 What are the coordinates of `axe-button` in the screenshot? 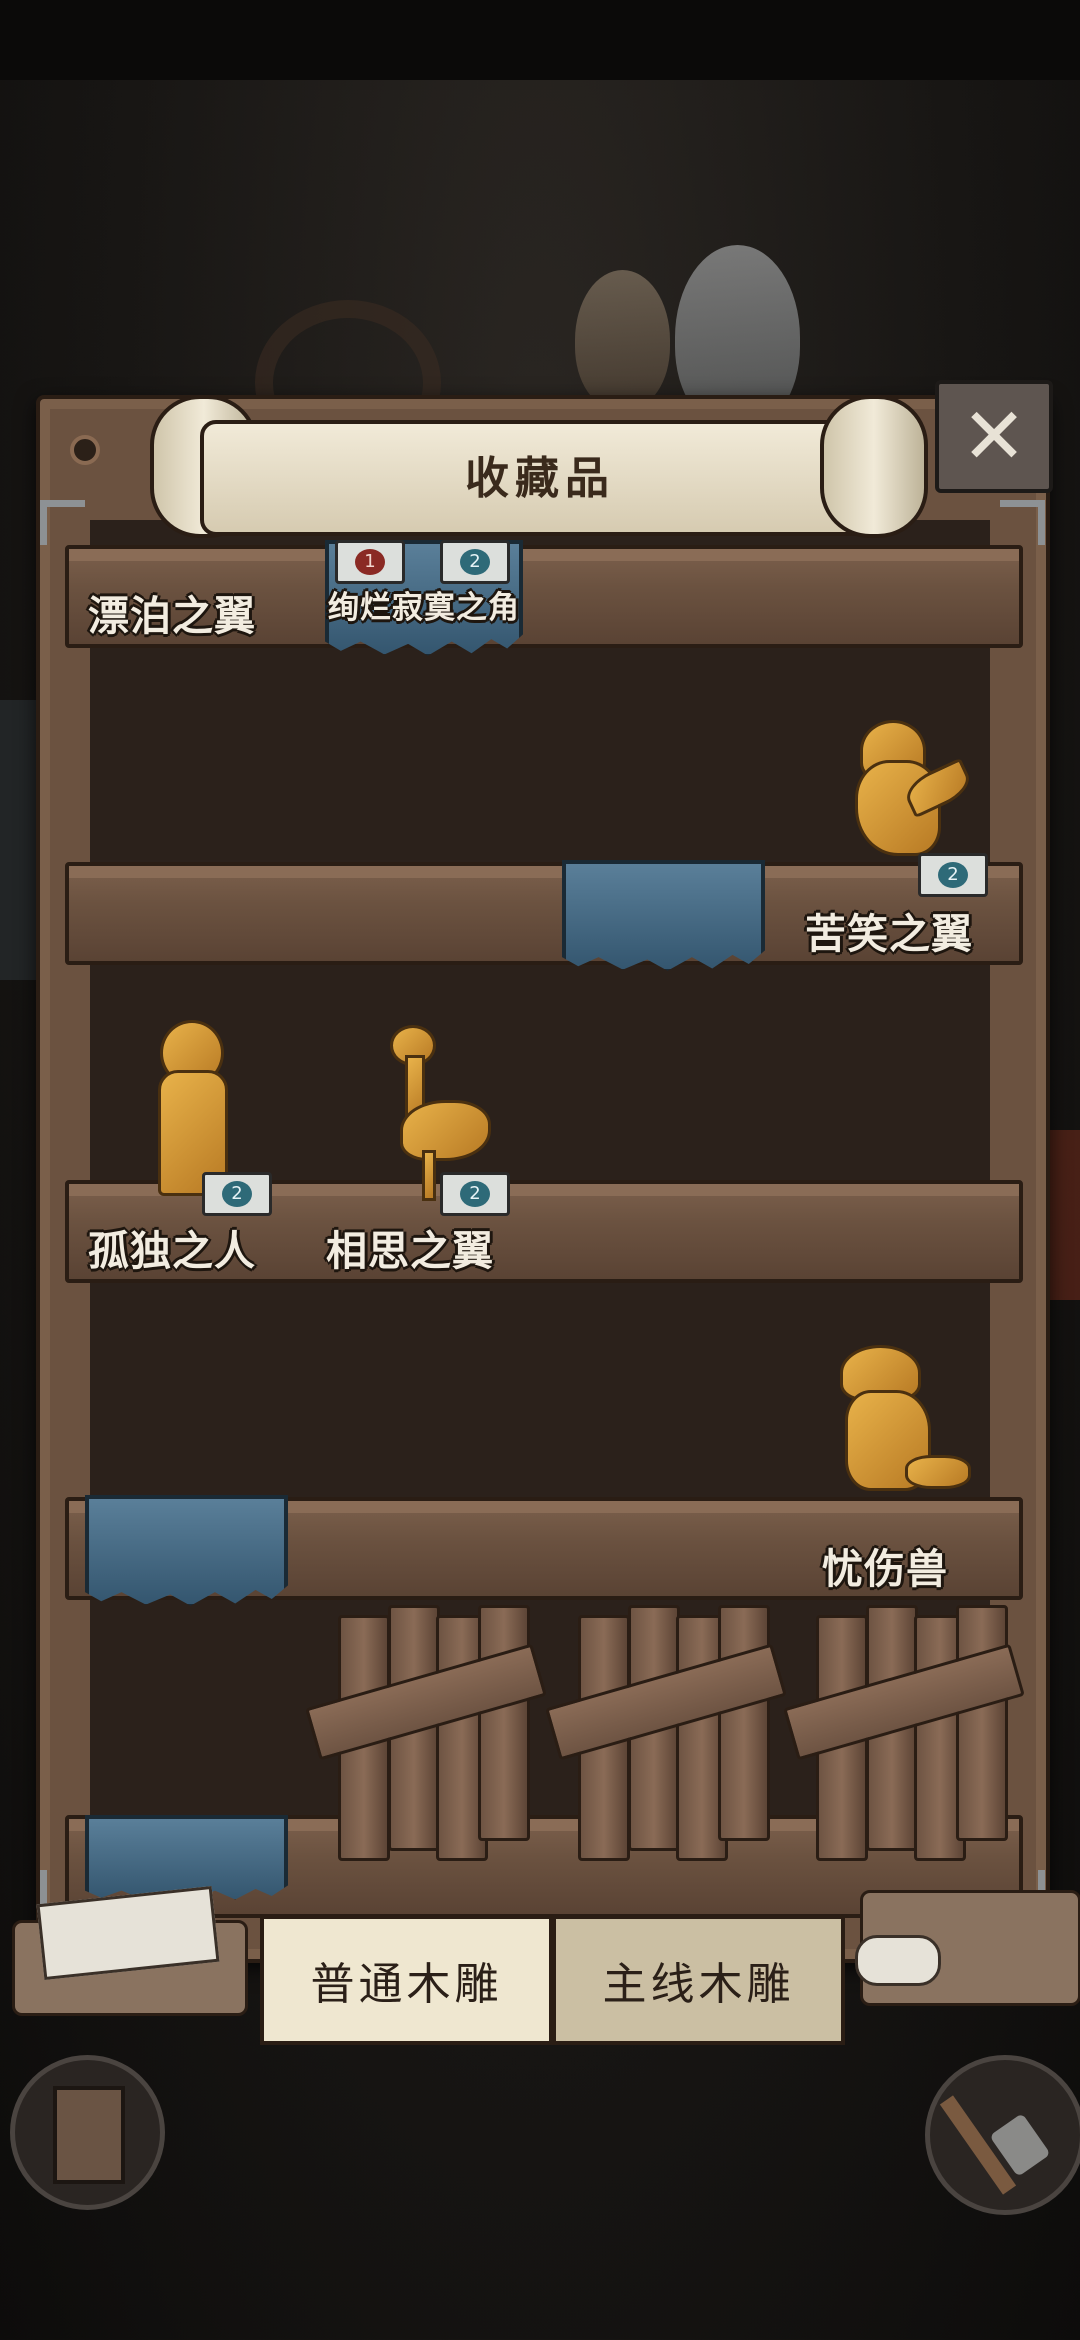 It's located at (1002, 2135).